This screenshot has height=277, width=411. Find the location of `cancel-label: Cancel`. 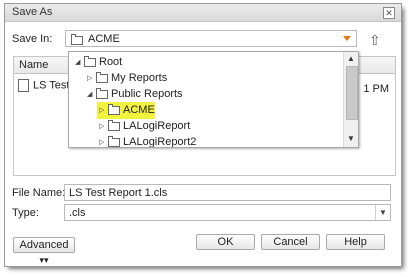

cancel-label: Cancel is located at coordinates (290, 242).